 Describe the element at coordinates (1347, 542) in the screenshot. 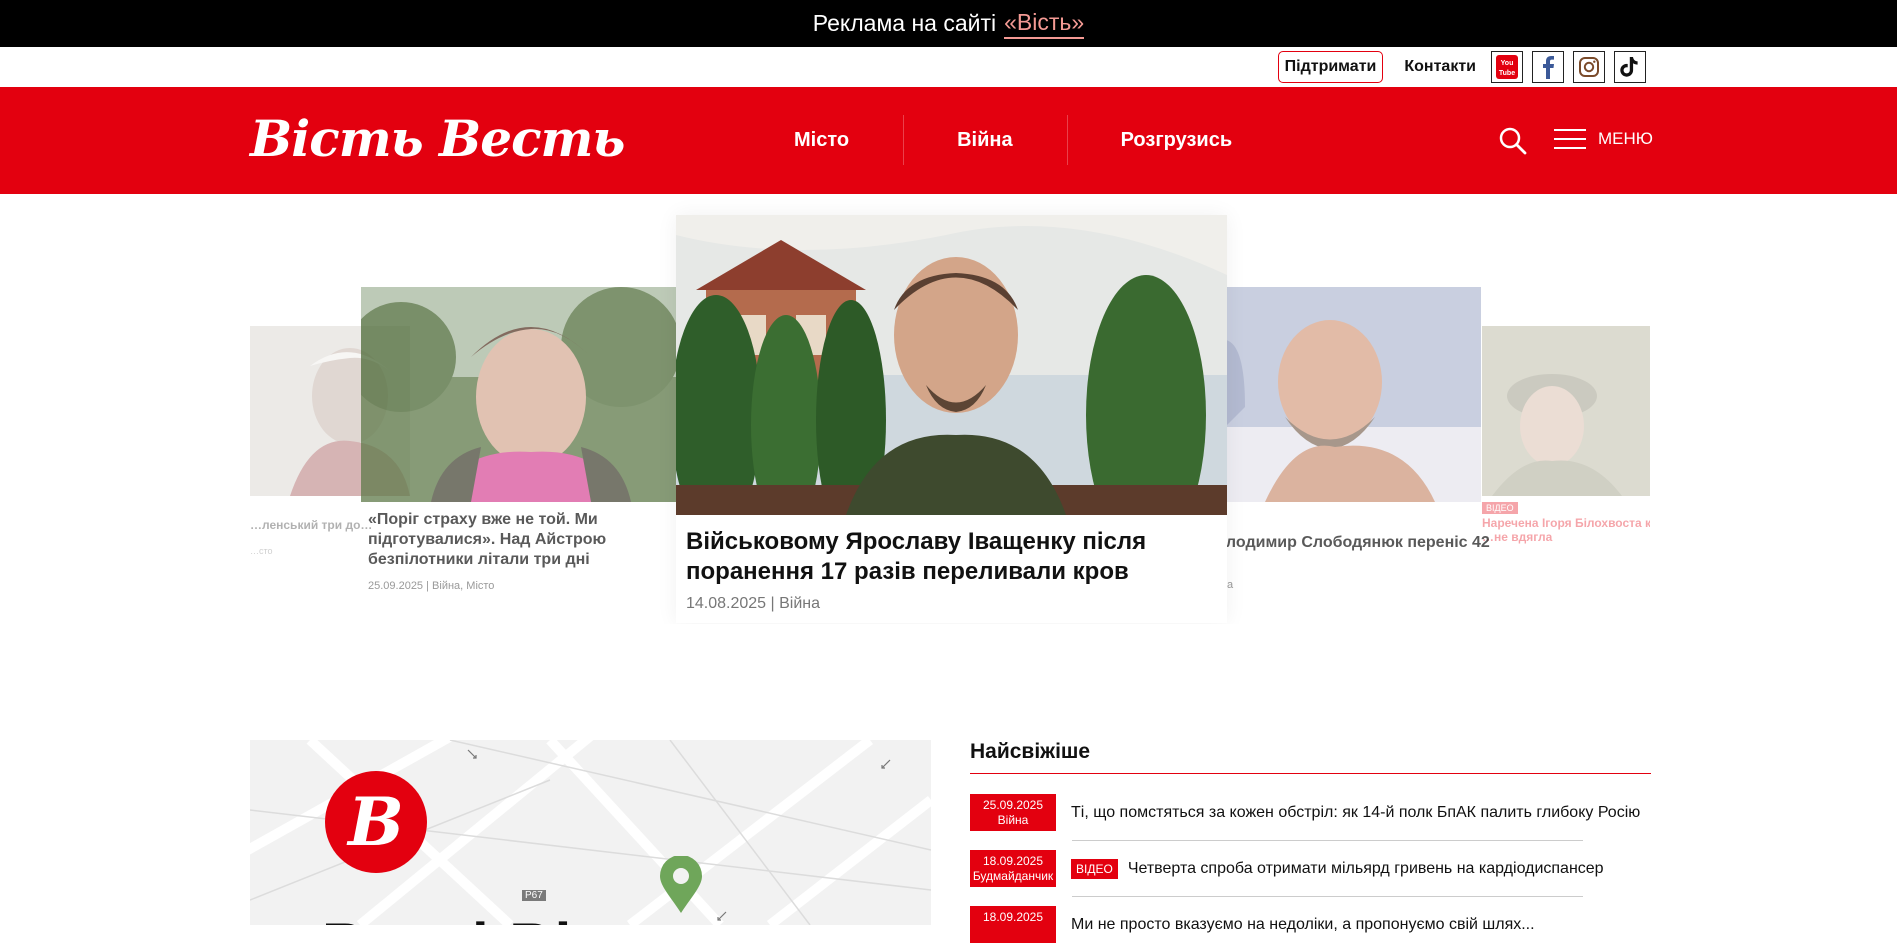

I see `slide-title: Володимир Слободянюк переніс 42` at that location.